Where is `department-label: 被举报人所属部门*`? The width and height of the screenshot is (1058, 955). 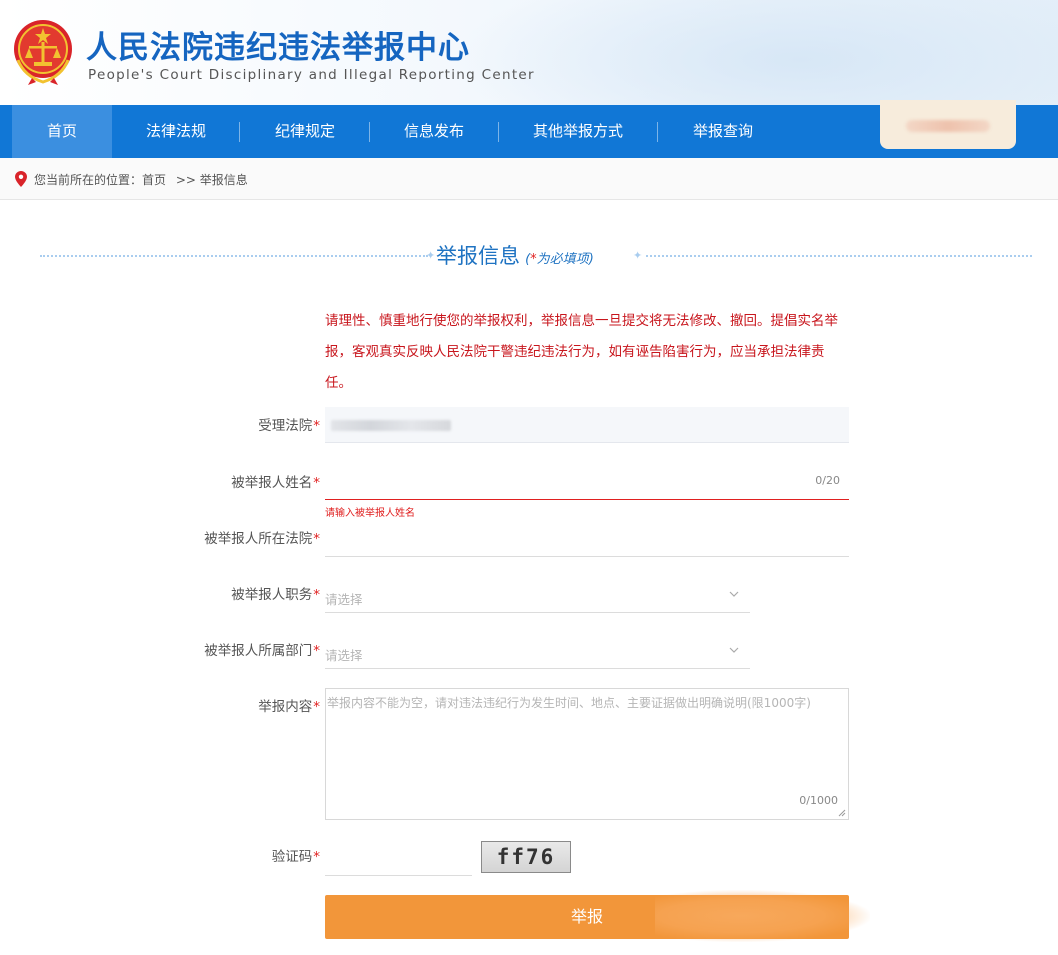
department-label: 被举报人所属部门* is located at coordinates (262, 651).